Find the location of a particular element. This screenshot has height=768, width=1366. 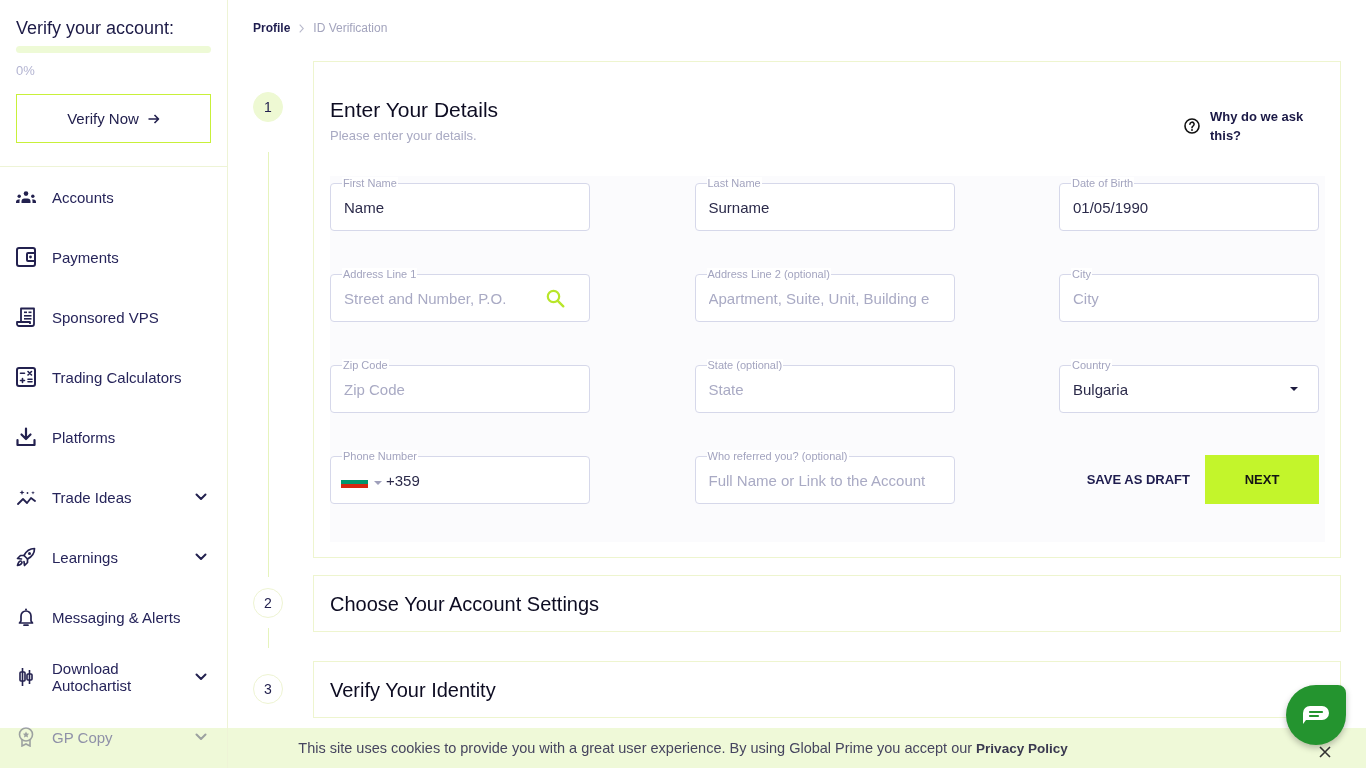

sidebar-item: Trading Calculators is located at coordinates (113, 377).